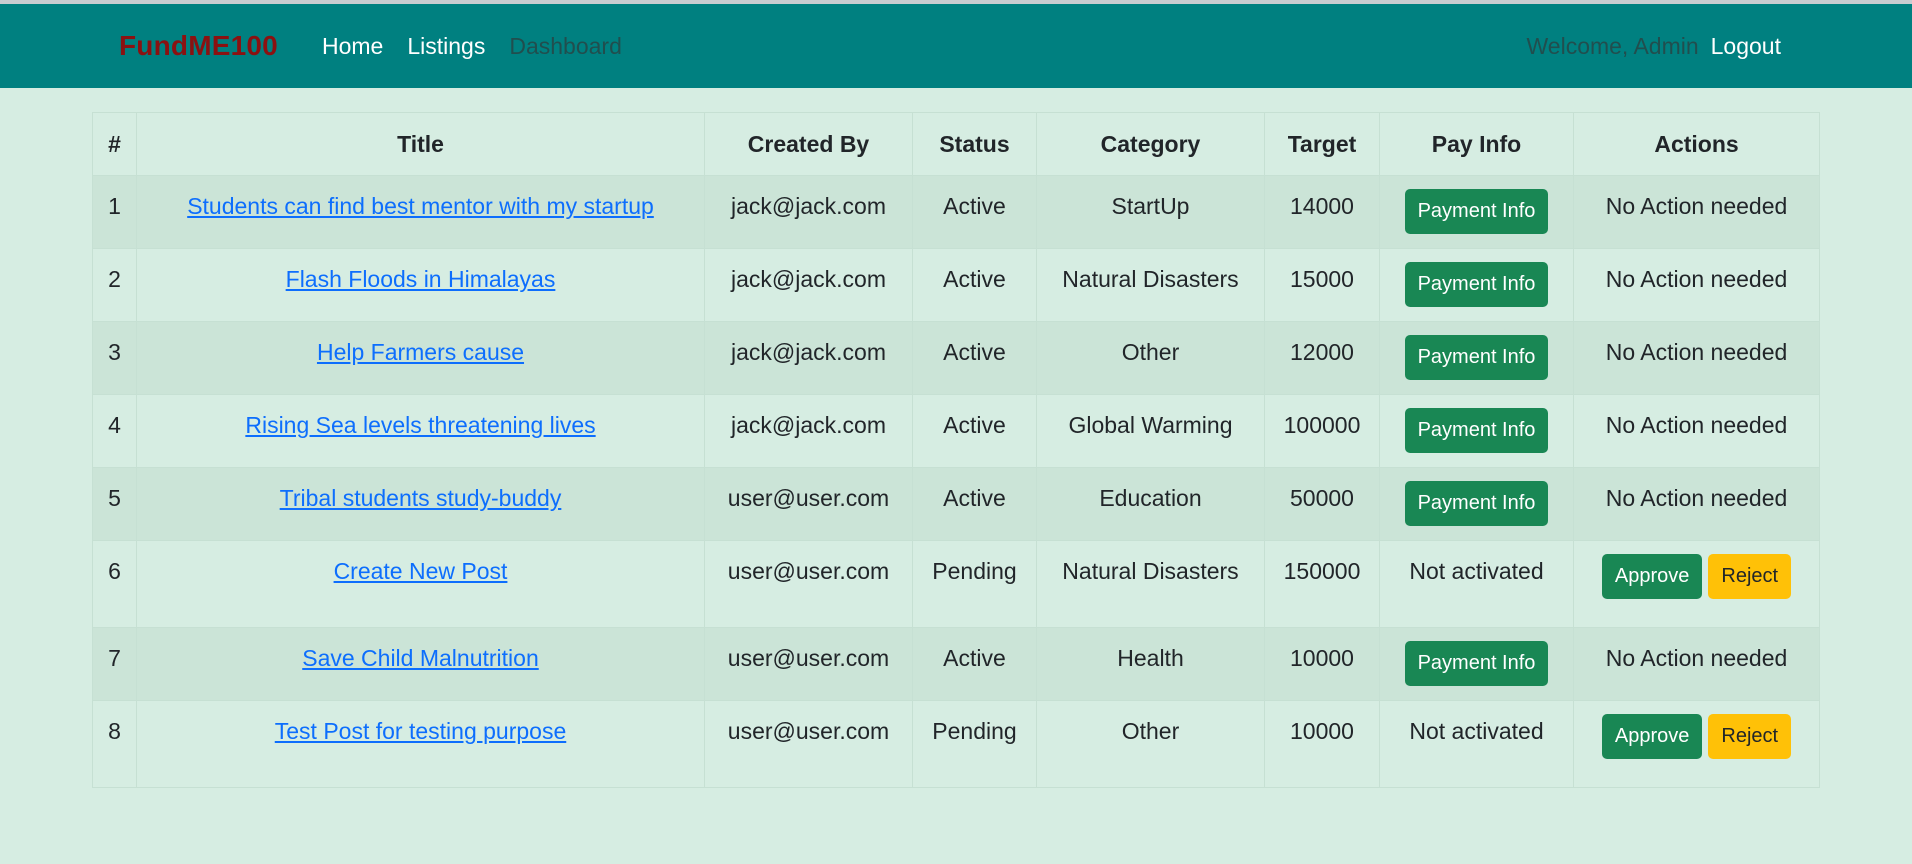 This screenshot has width=1912, height=864. Describe the element at coordinates (1322, 144) in the screenshot. I see `column-header-target: Target` at that location.